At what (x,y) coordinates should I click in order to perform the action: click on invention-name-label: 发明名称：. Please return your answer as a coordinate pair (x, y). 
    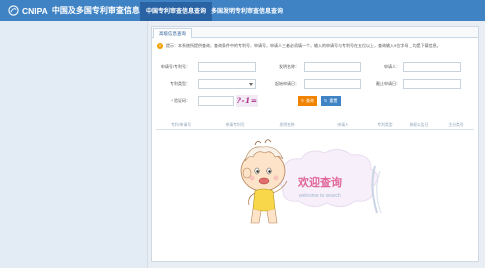
    Looking at the image, I should click on (289, 66).